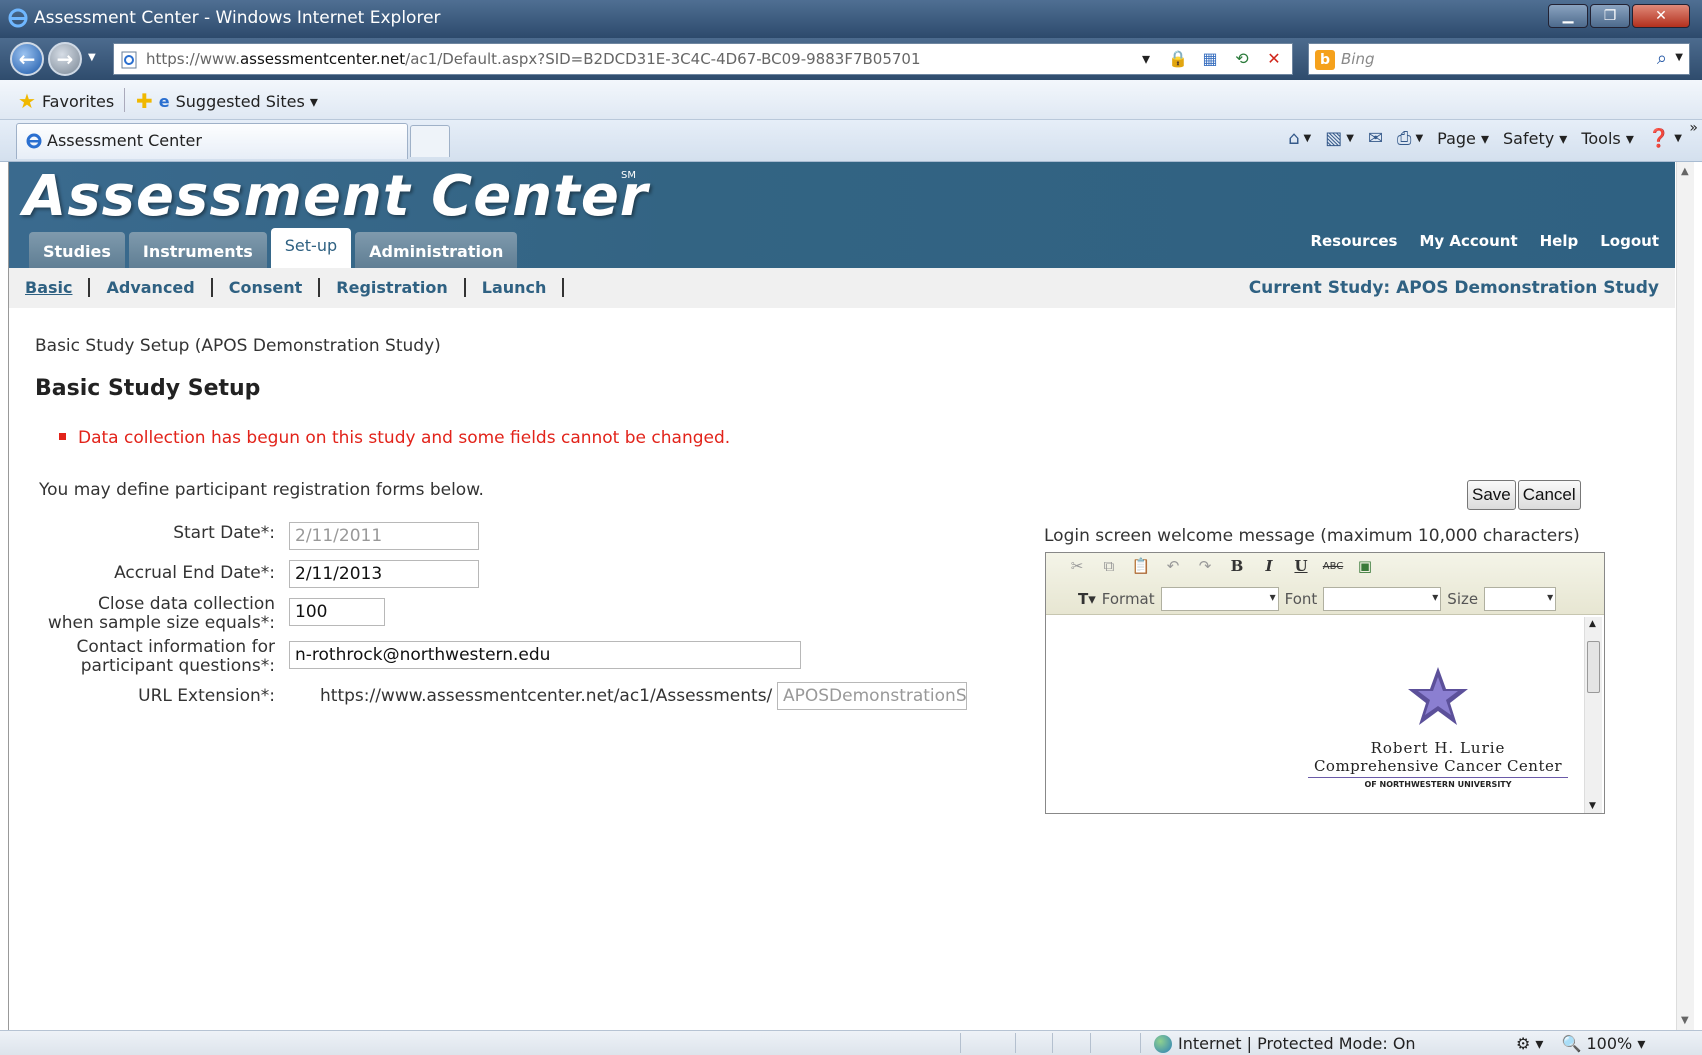 This screenshot has height=1055, width=1702. I want to click on bing-icon: b, so click(1325, 60).